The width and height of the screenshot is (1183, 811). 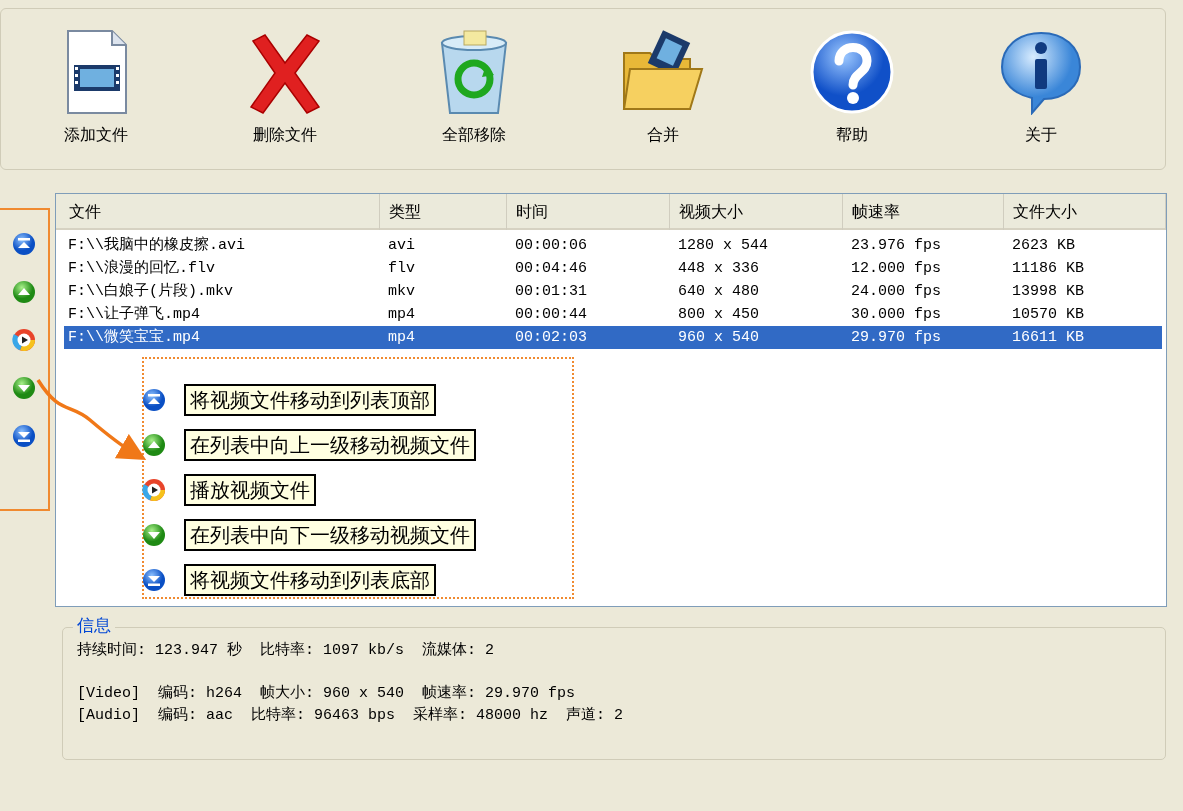 What do you see at coordinates (551, 292) in the screenshot?
I see `table-cell-text: 00:01:31` at bounding box center [551, 292].